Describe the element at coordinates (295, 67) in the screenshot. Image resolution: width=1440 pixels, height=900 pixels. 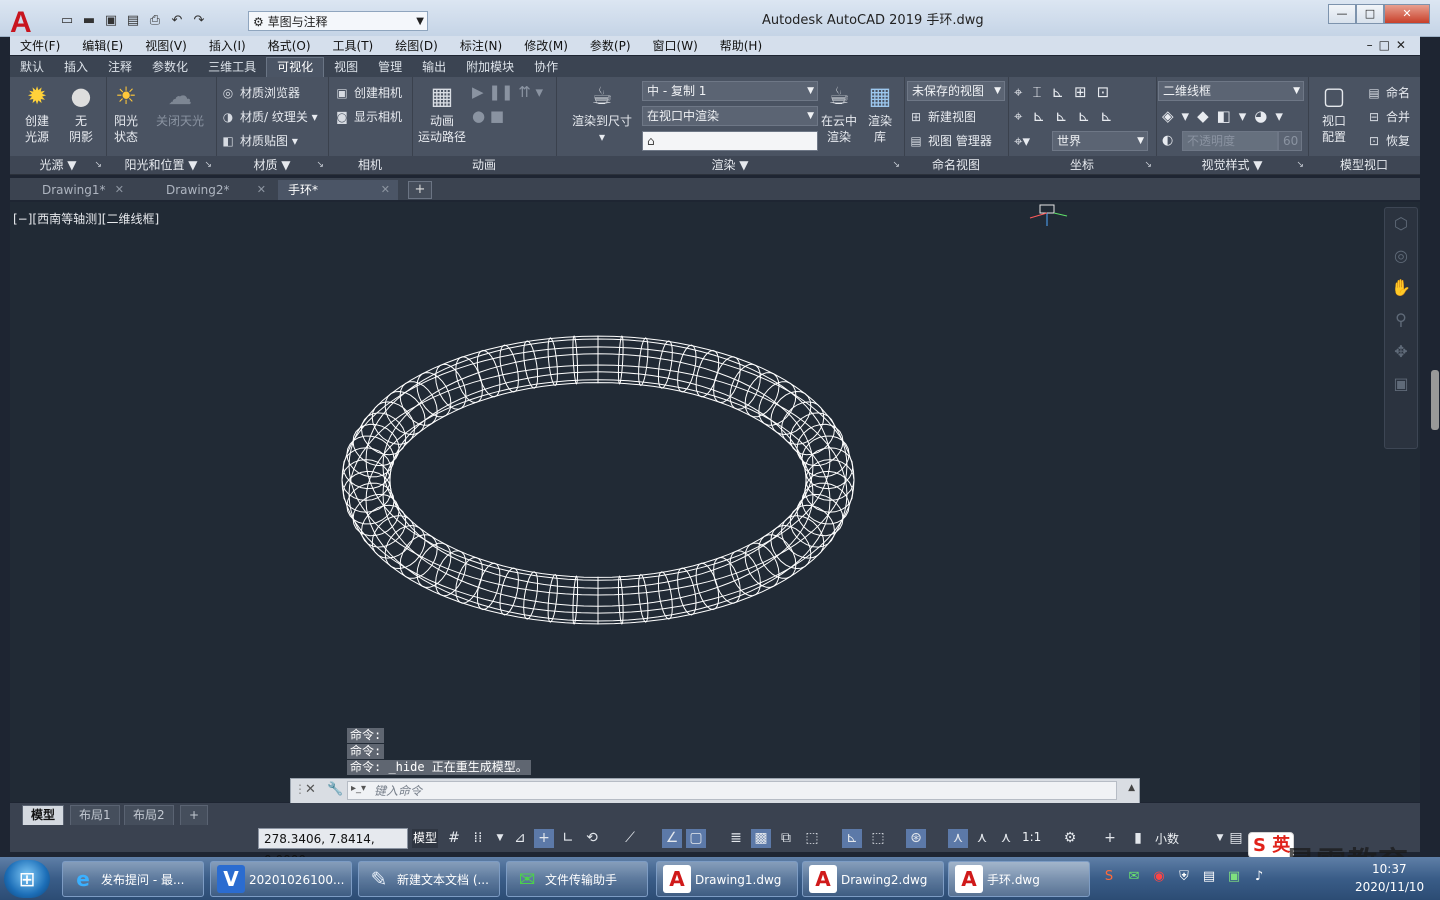
I see `ribbon-tab: 可视化` at that location.